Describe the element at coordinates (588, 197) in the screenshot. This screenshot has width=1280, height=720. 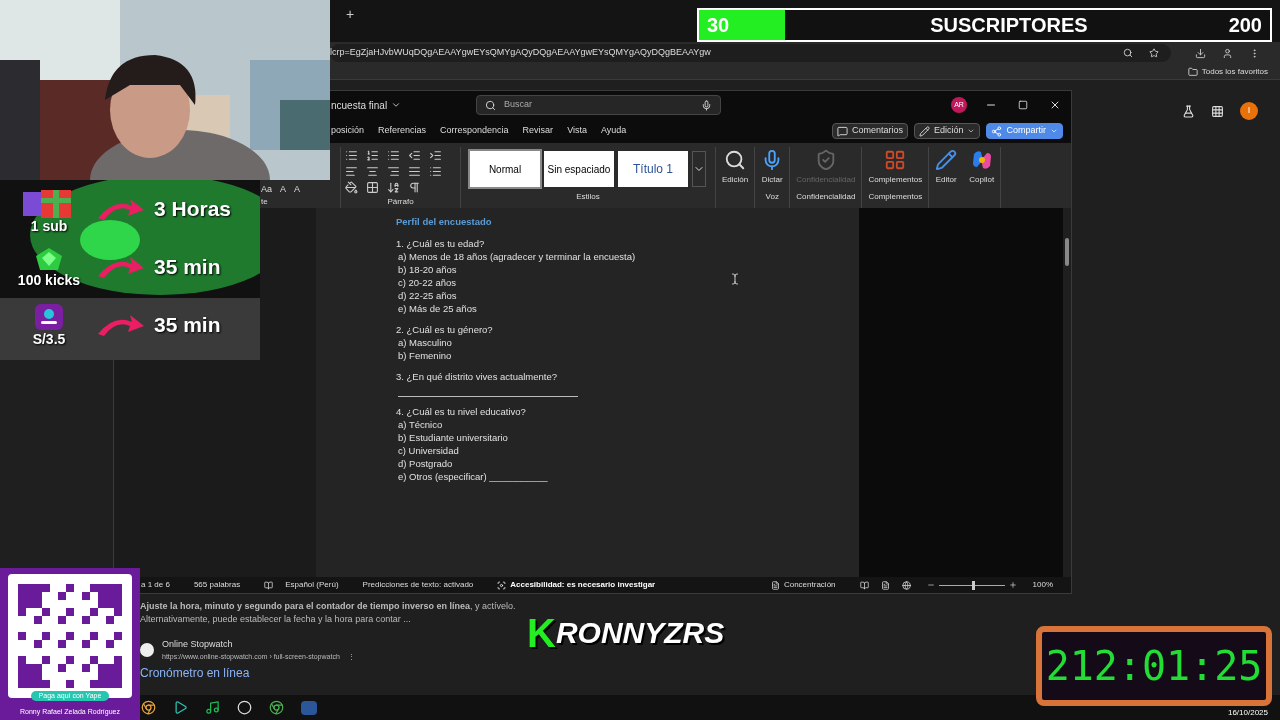
I see `group-label: Estilos` at that location.